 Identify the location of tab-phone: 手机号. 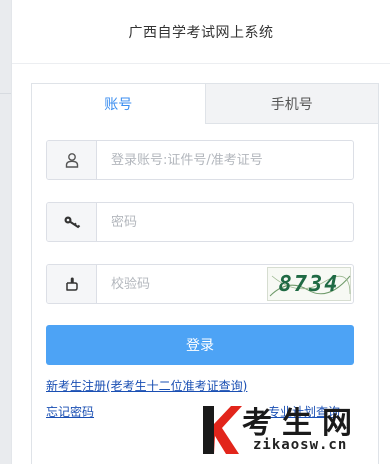
(291, 104).